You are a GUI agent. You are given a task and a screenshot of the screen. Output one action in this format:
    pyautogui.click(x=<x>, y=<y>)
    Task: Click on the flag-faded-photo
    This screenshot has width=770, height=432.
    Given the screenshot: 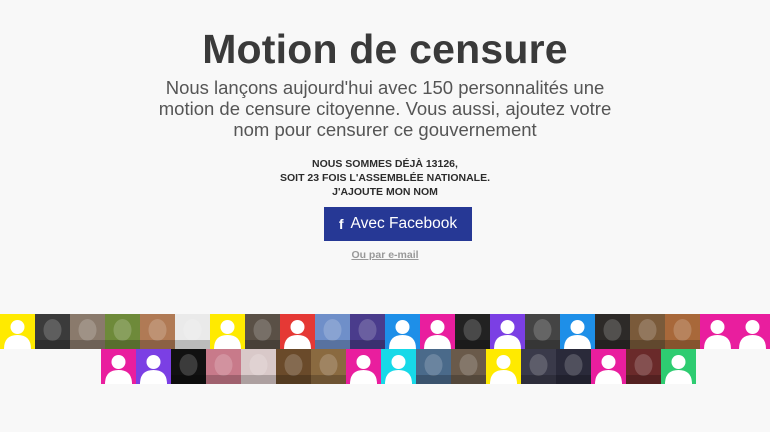 What is the action you would take?
    pyautogui.click(x=258, y=366)
    